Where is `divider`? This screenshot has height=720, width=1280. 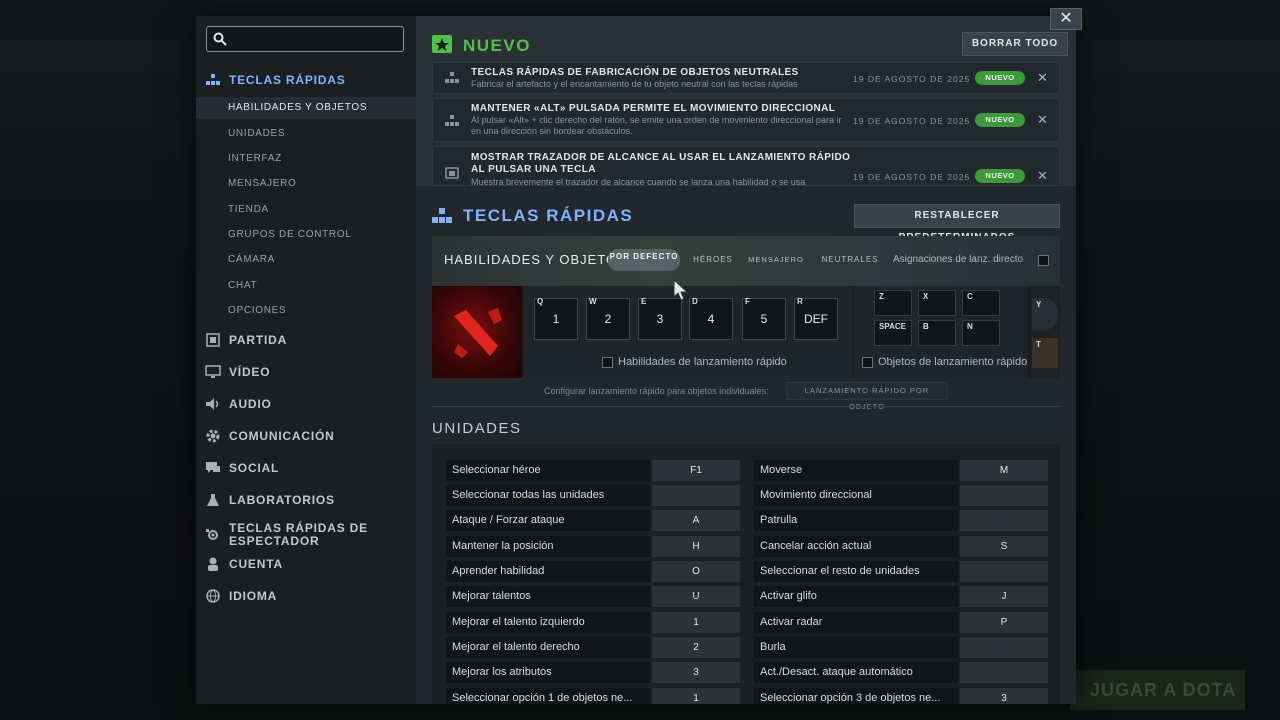 divider is located at coordinates (746, 406).